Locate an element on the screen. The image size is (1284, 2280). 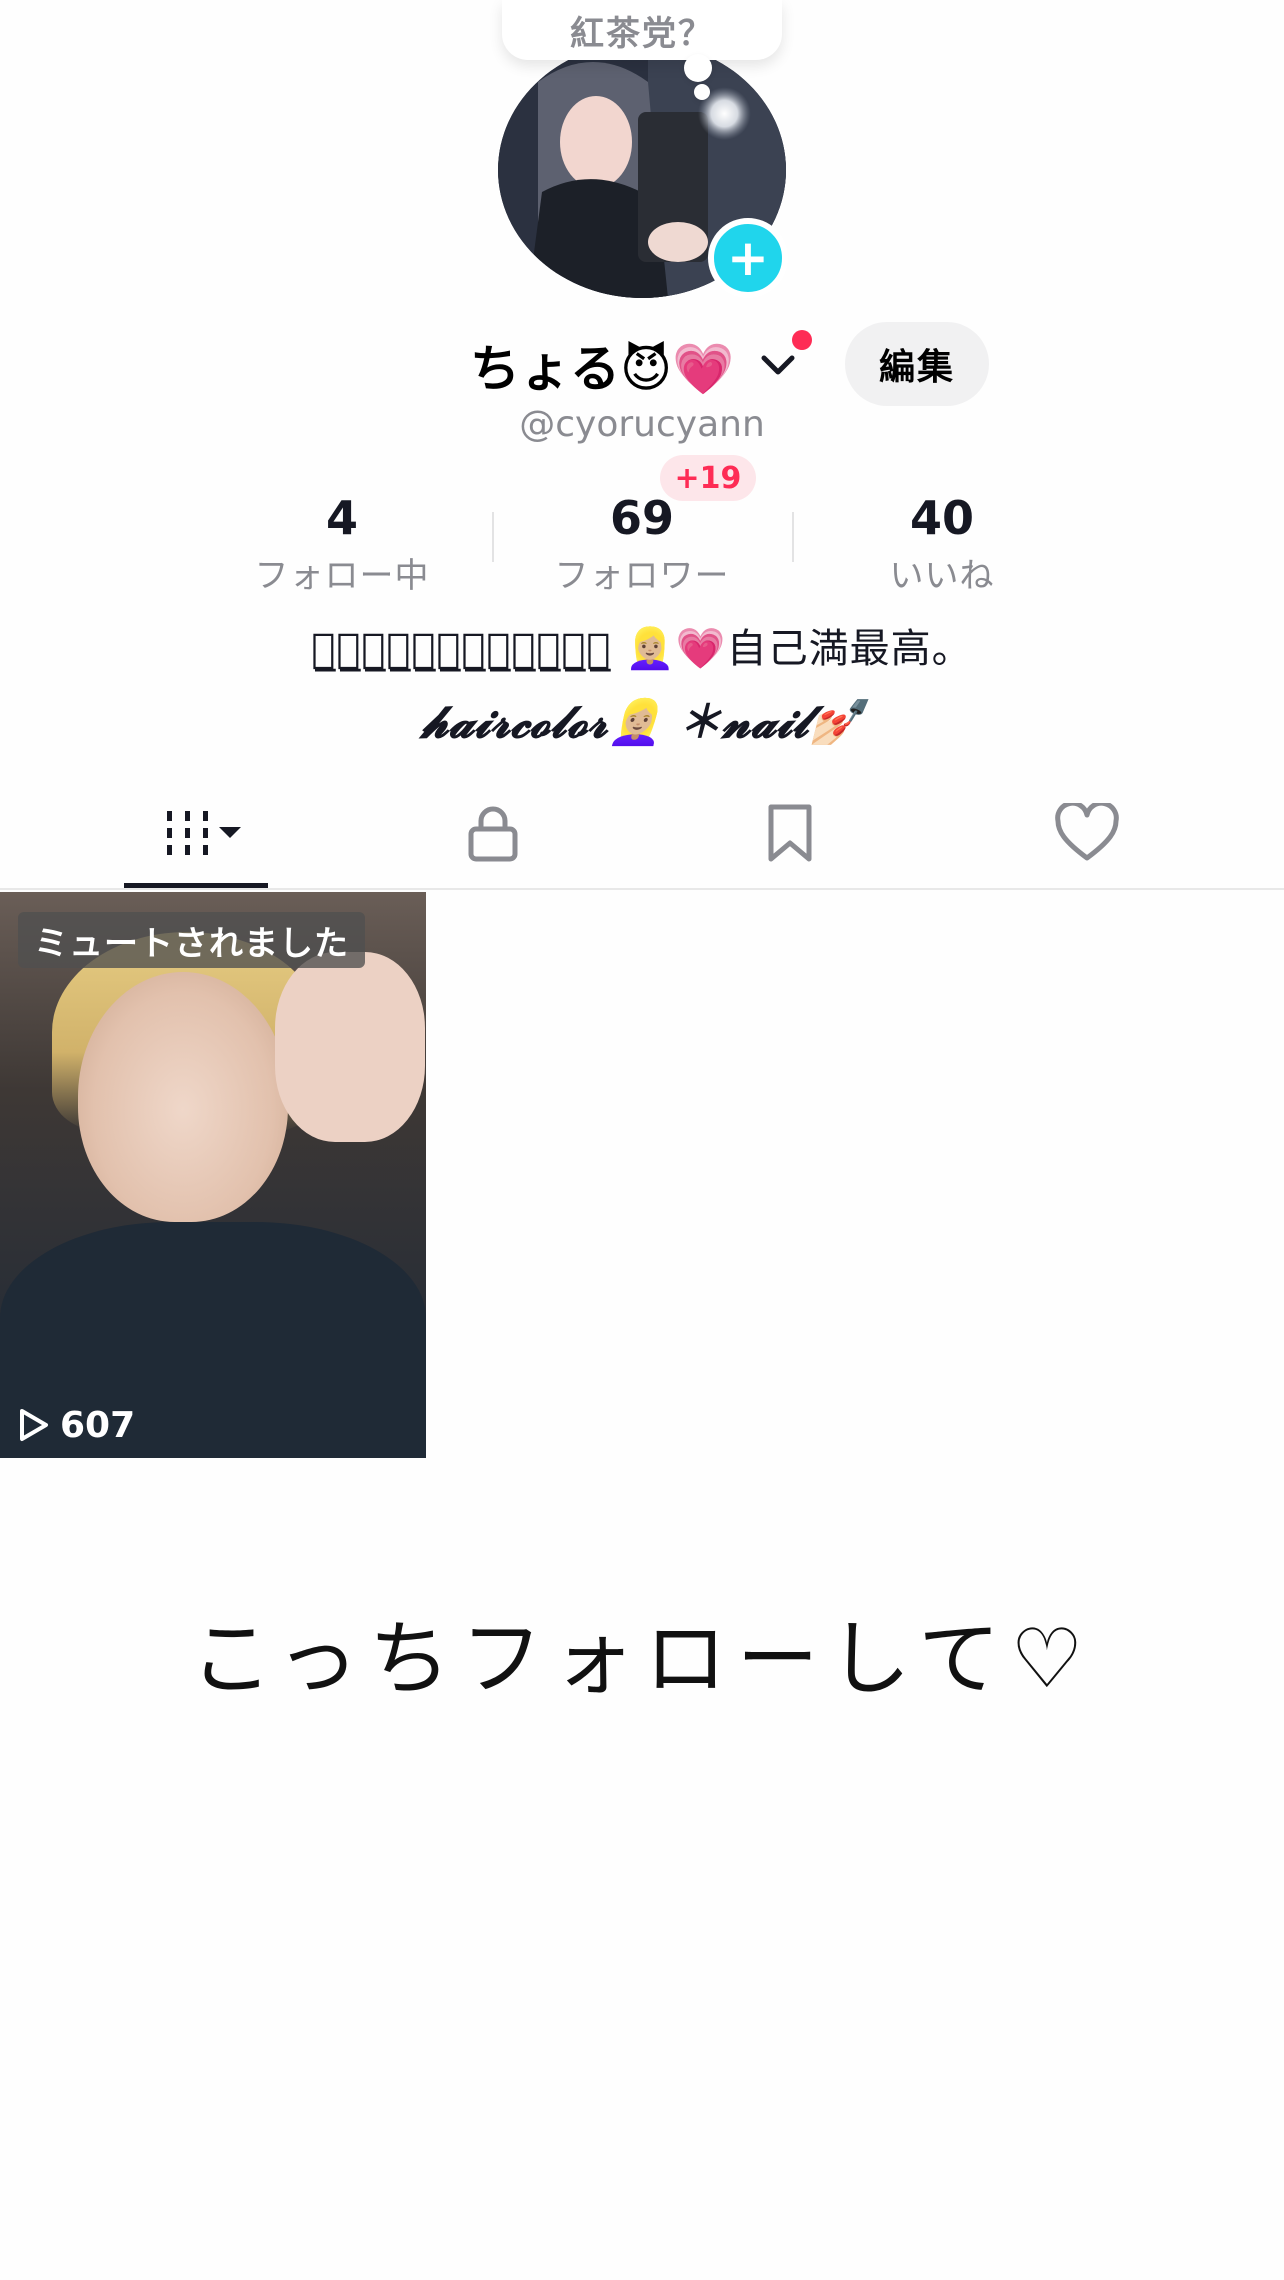
notification-dot is located at coordinates (802, 340).